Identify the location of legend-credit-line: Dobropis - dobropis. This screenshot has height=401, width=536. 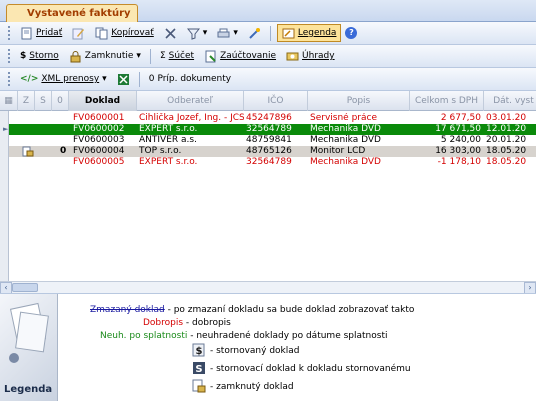
(187, 323).